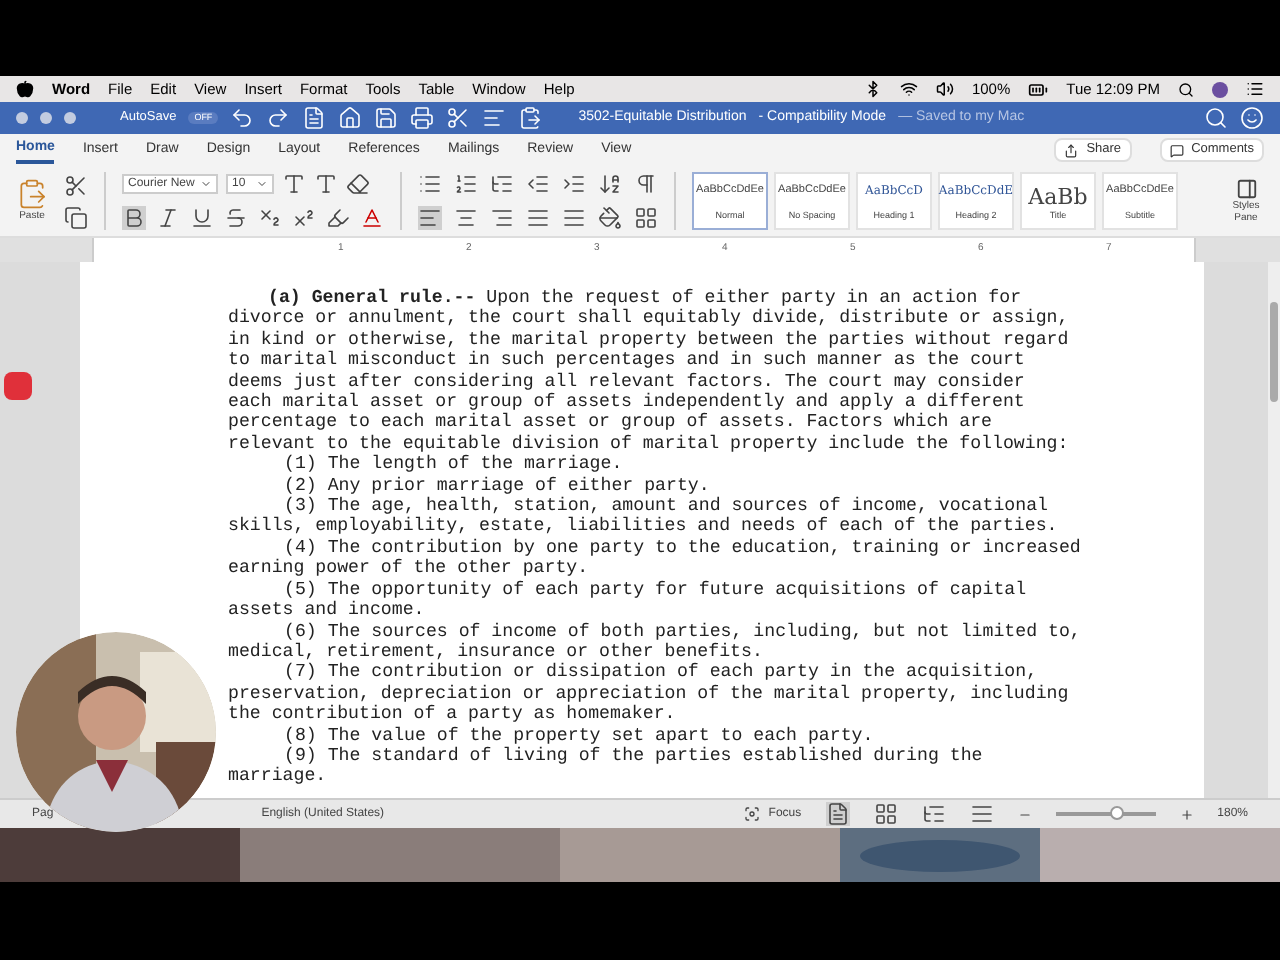  What do you see at coordinates (872, 89) in the screenshot?
I see `bluetooth-icon` at bounding box center [872, 89].